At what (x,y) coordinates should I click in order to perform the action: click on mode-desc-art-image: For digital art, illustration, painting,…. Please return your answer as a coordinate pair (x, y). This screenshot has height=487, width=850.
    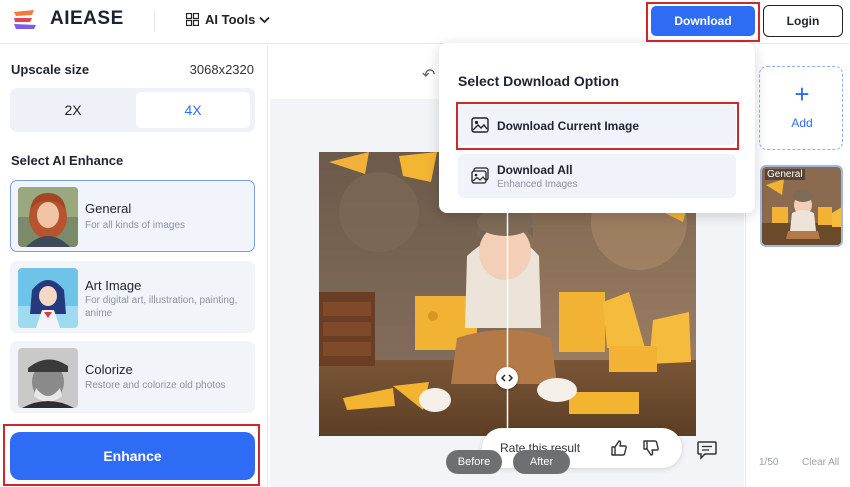
    Looking at the image, I should click on (161, 307).